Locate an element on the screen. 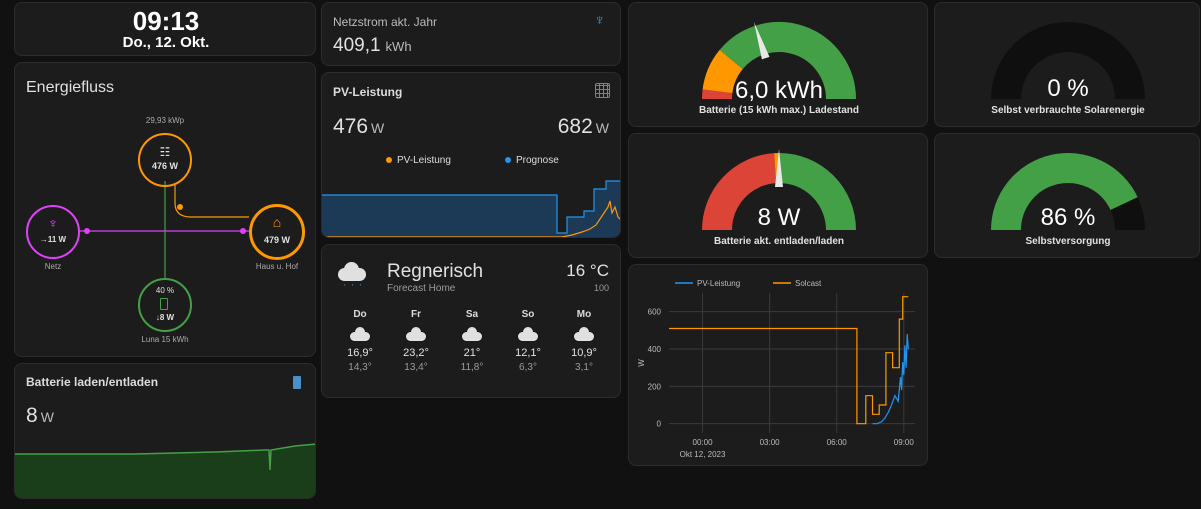 The width and height of the screenshot is (1201, 509). home-node: ⌂ 479 W is located at coordinates (277, 232).